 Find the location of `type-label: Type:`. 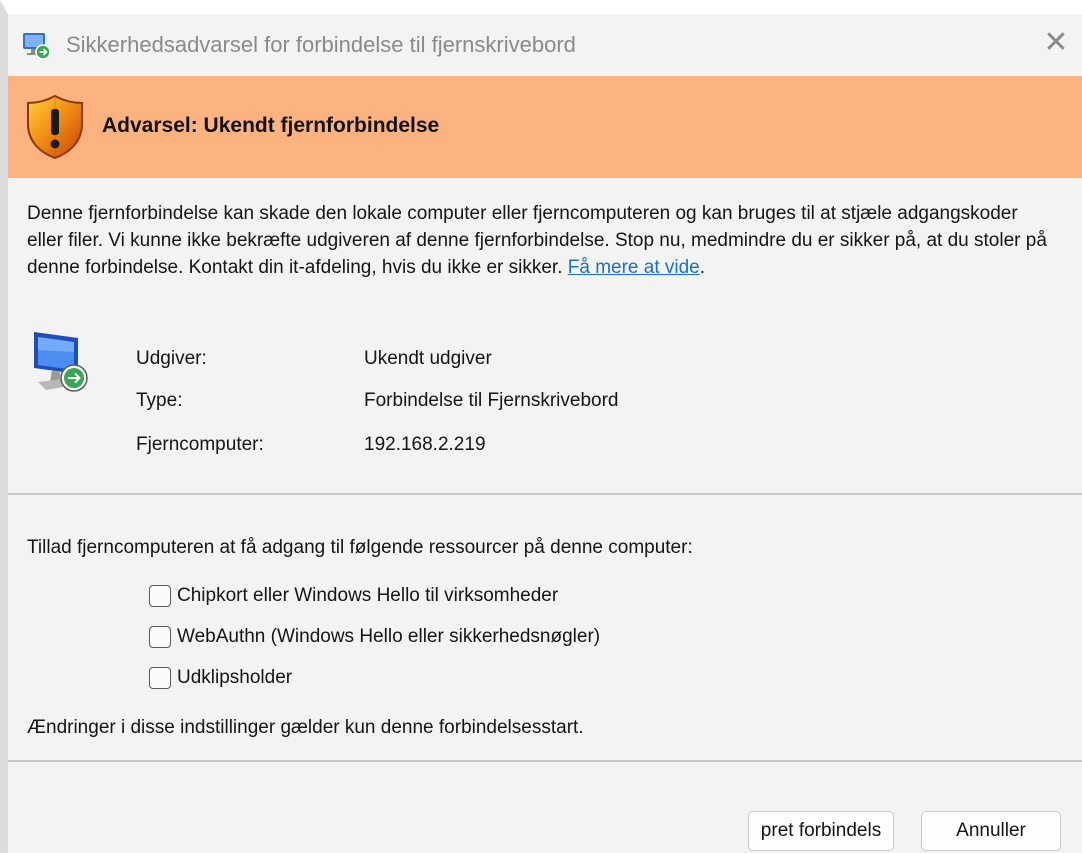

type-label: Type: is located at coordinates (159, 400).